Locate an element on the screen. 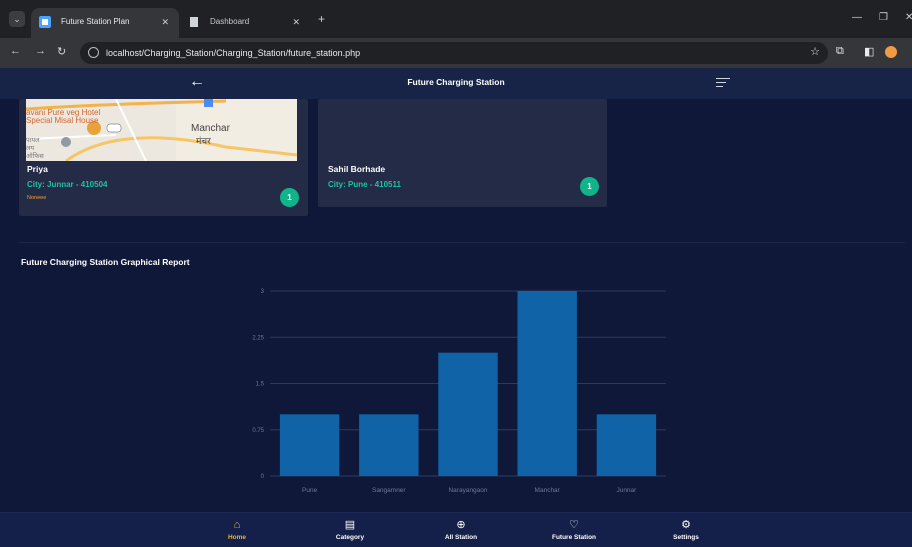  y-tick-label: 1.5 is located at coordinates (260, 385).